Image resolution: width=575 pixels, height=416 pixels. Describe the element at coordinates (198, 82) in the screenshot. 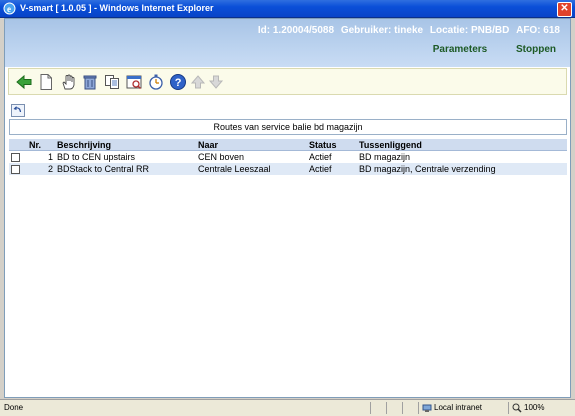

I see `arrow-up-icon` at that location.